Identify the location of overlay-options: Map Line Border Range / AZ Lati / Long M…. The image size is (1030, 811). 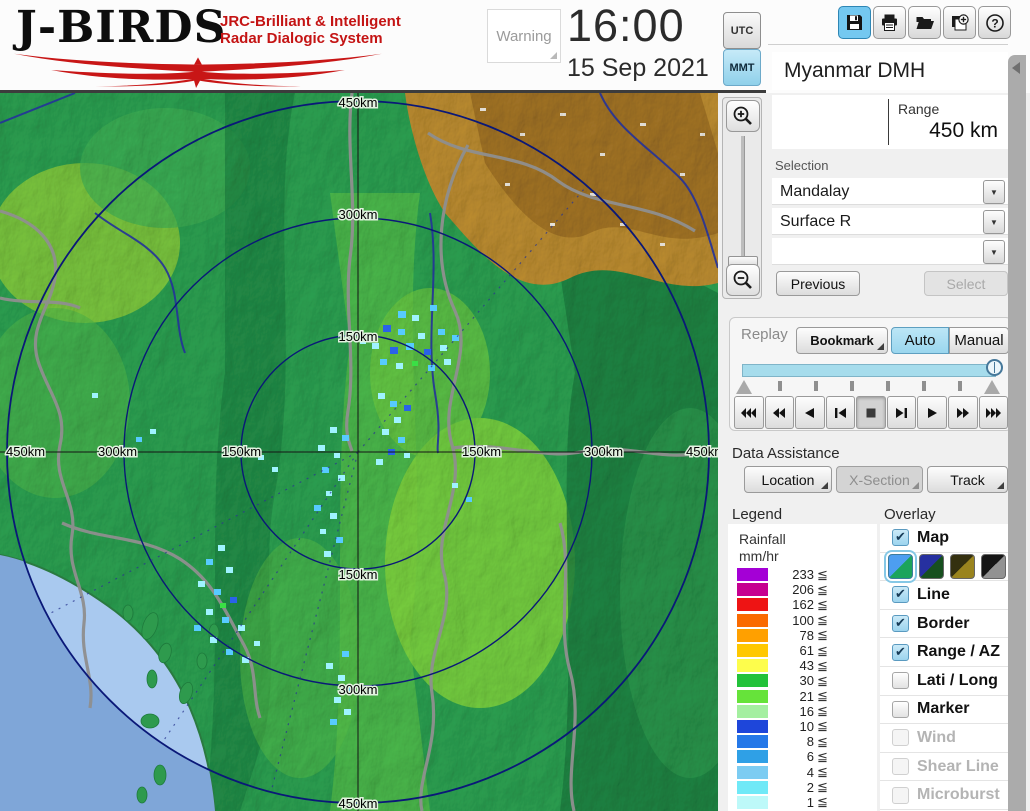
(944, 667).